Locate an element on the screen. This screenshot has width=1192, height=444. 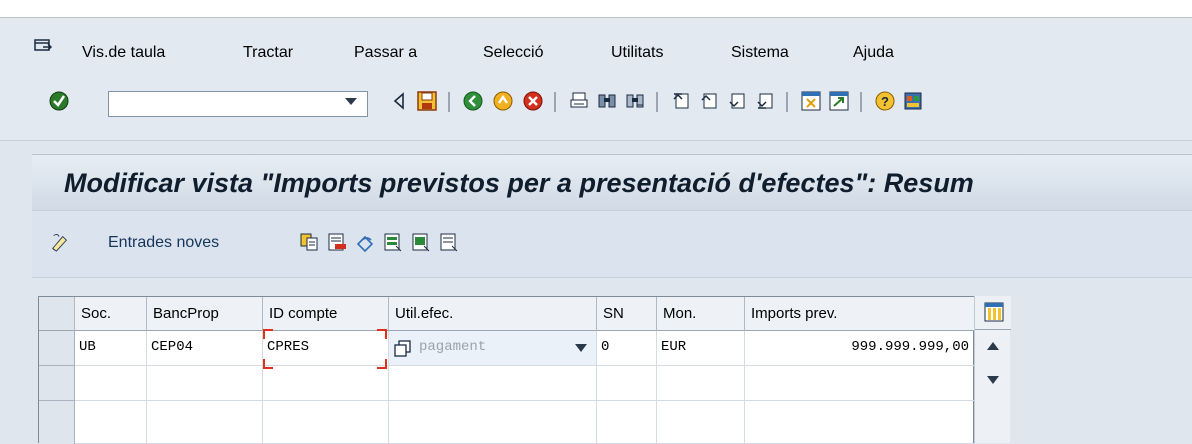
application-toolbar: Entrades noves is located at coordinates (612, 244).